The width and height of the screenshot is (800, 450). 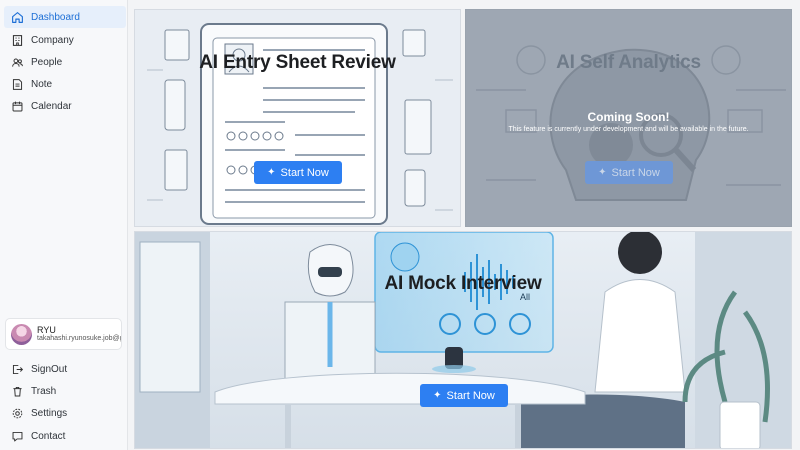 I want to click on sidebar-item-label: Trash, so click(x=44, y=391).